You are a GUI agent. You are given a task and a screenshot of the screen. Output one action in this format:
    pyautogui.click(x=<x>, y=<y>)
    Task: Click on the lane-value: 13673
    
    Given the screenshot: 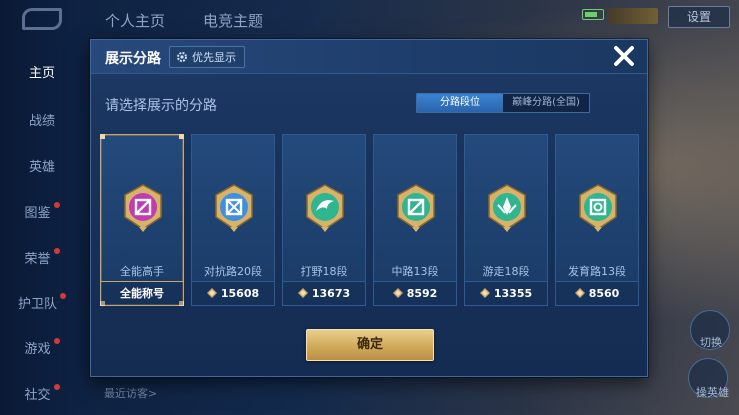 What is the action you would take?
    pyautogui.click(x=331, y=293)
    